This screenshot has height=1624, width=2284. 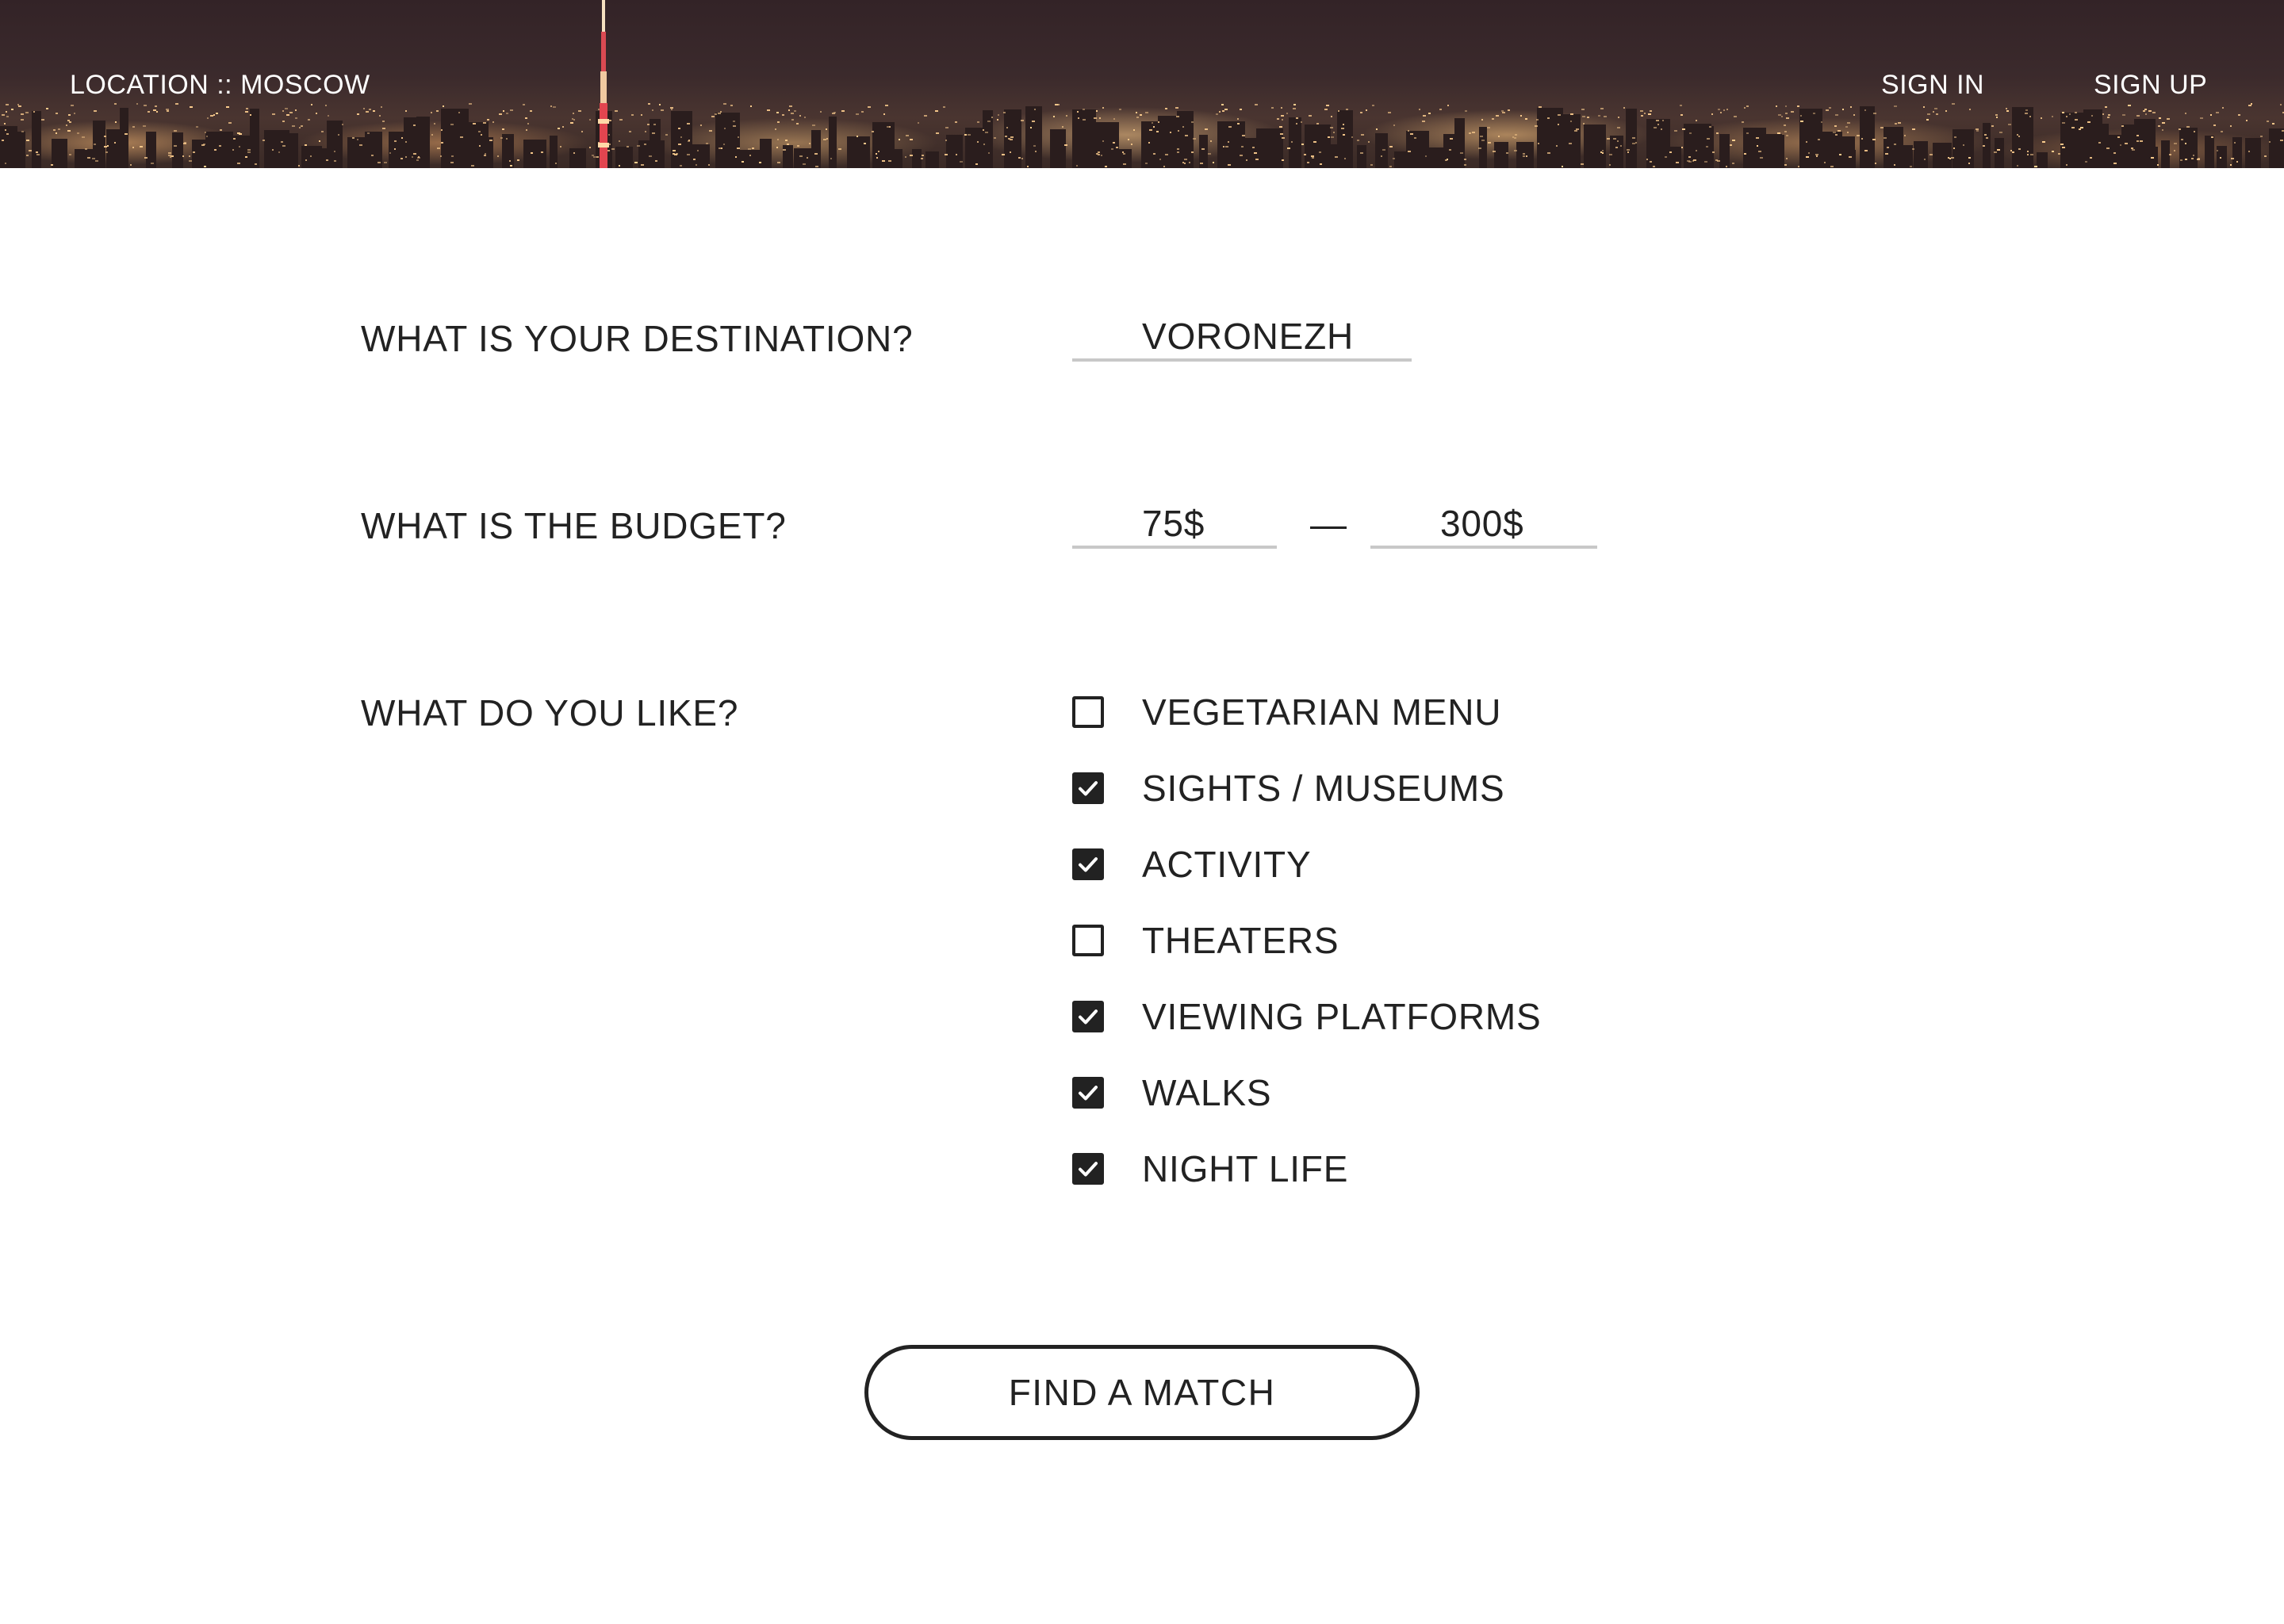 What do you see at coordinates (1932, 85) in the screenshot?
I see `sign-in-link: SIGN IN` at bounding box center [1932, 85].